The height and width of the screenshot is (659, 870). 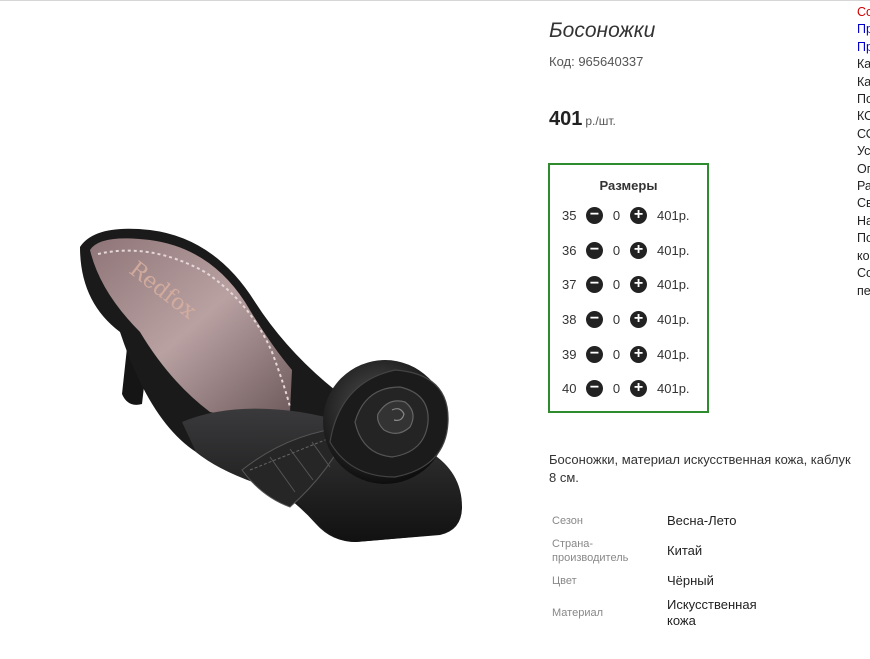 What do you see at coordinates (569, 215) in the screenshot?
I see `size-value: 35` at bounding box center [569, 215].